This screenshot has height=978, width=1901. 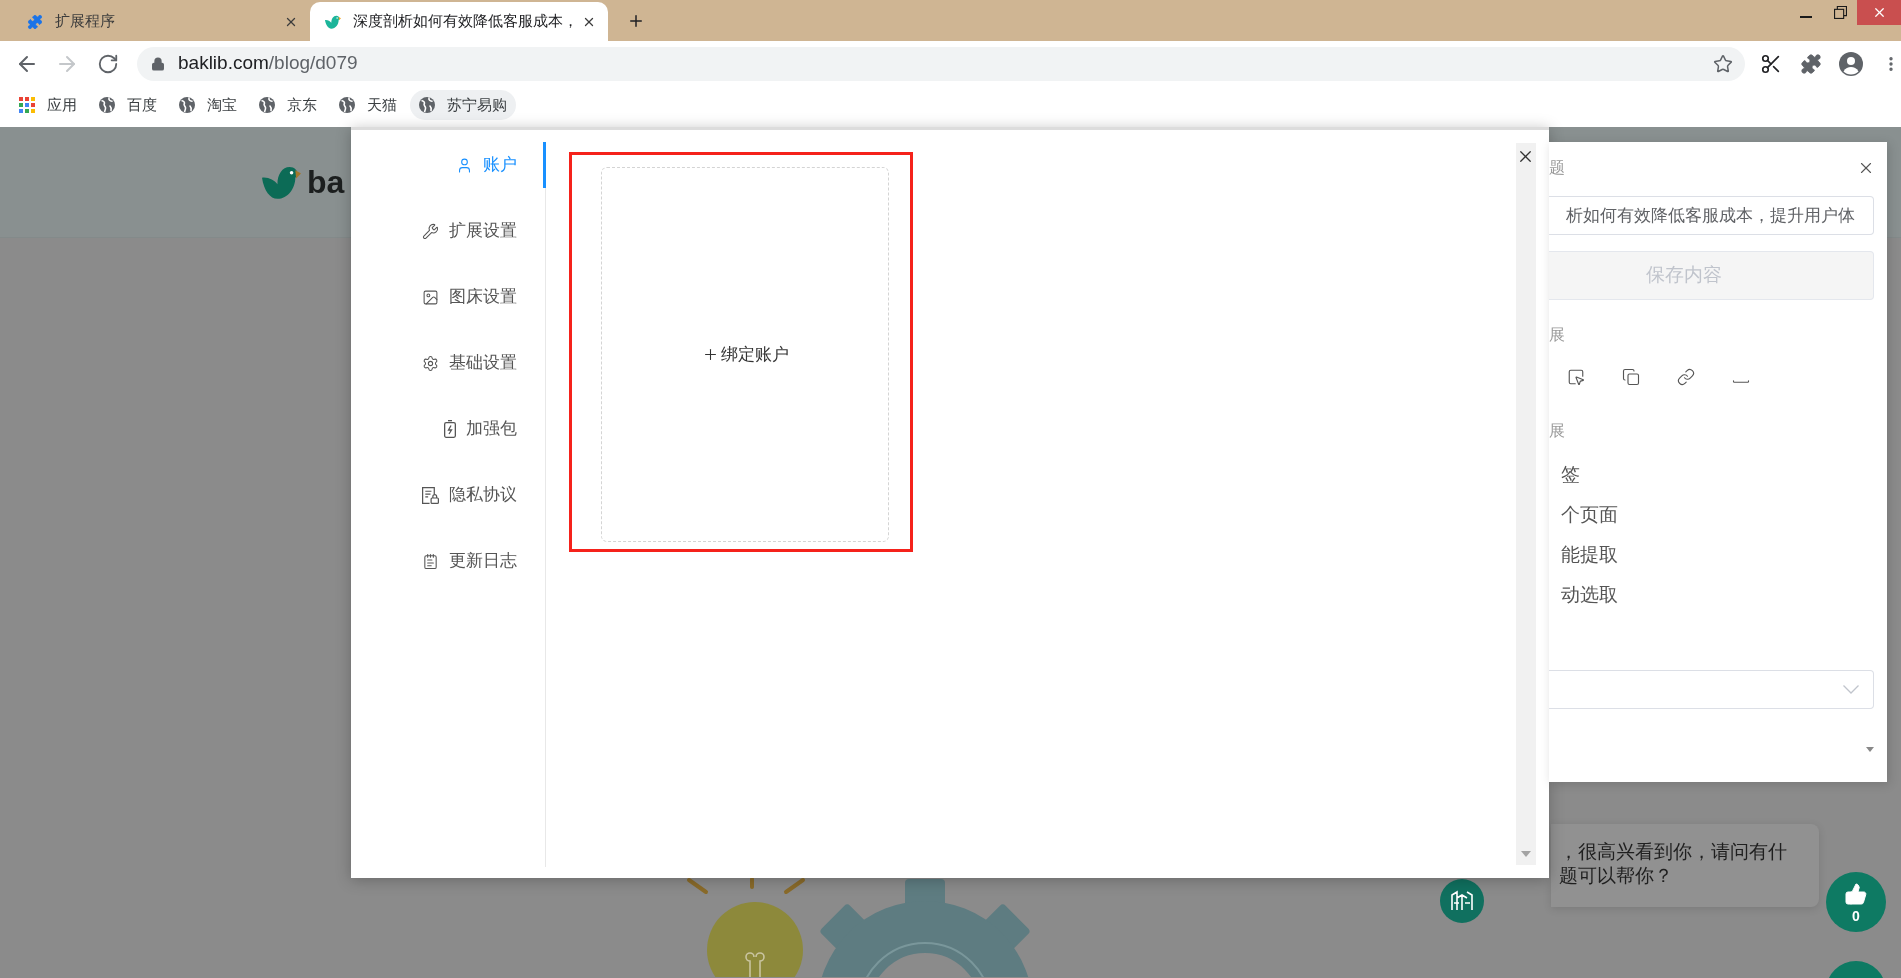 I want to click on reload-icon, so click(x=108, y=63).